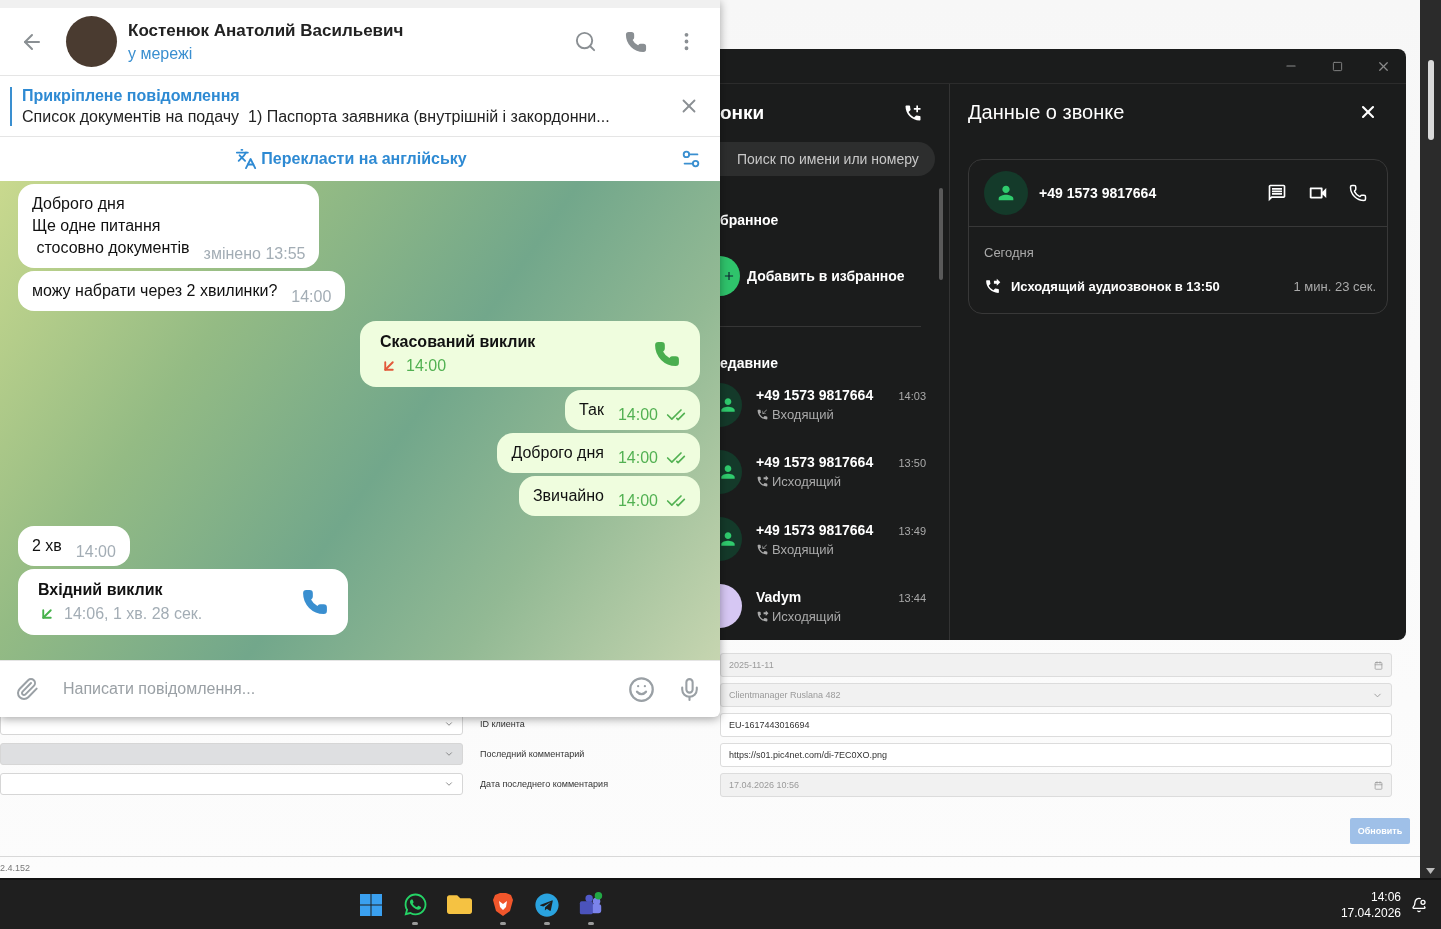  I want to click on input-field: https://s01.pic4net.com/di-7EC0XO.png, so click(1056, 755).